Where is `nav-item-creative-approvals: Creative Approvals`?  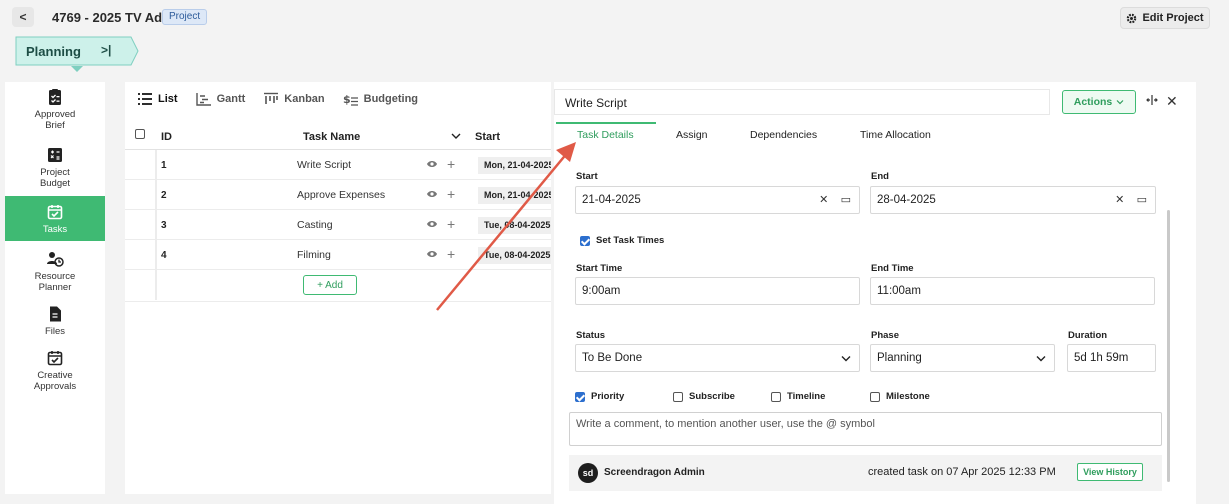
nav-item-creative-approvals: Creative Approvals is located at coordinates (55, 370).